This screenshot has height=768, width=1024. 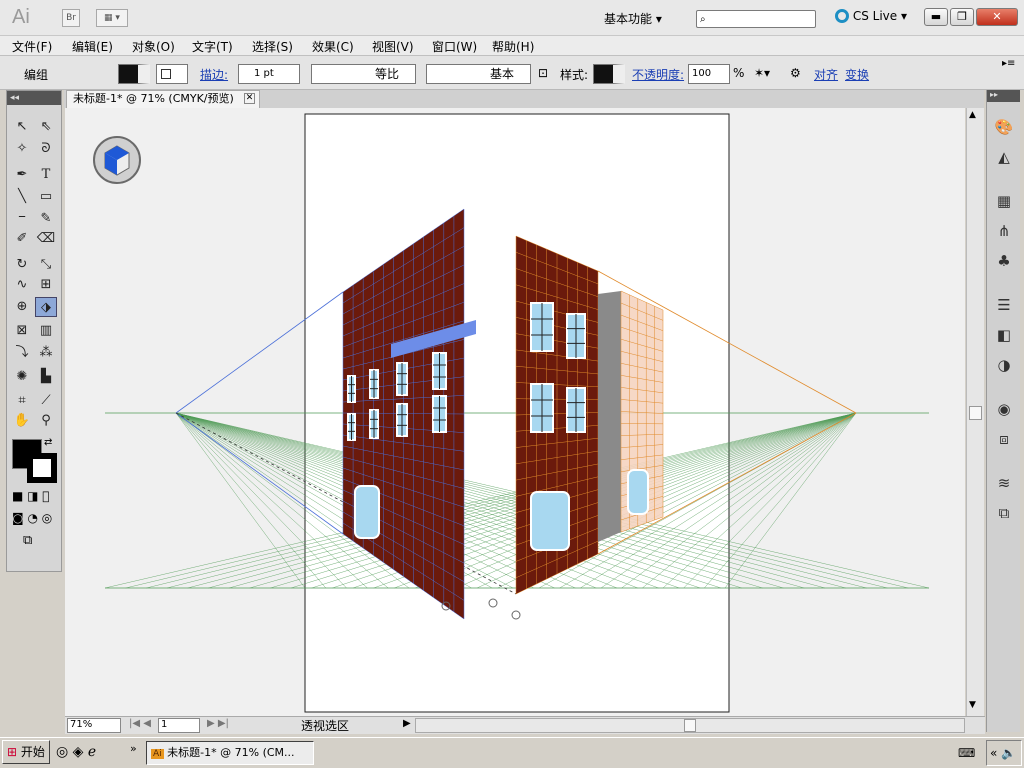 I want to click on variable-width-profile-select: 等比, so click(x=363, y=74).